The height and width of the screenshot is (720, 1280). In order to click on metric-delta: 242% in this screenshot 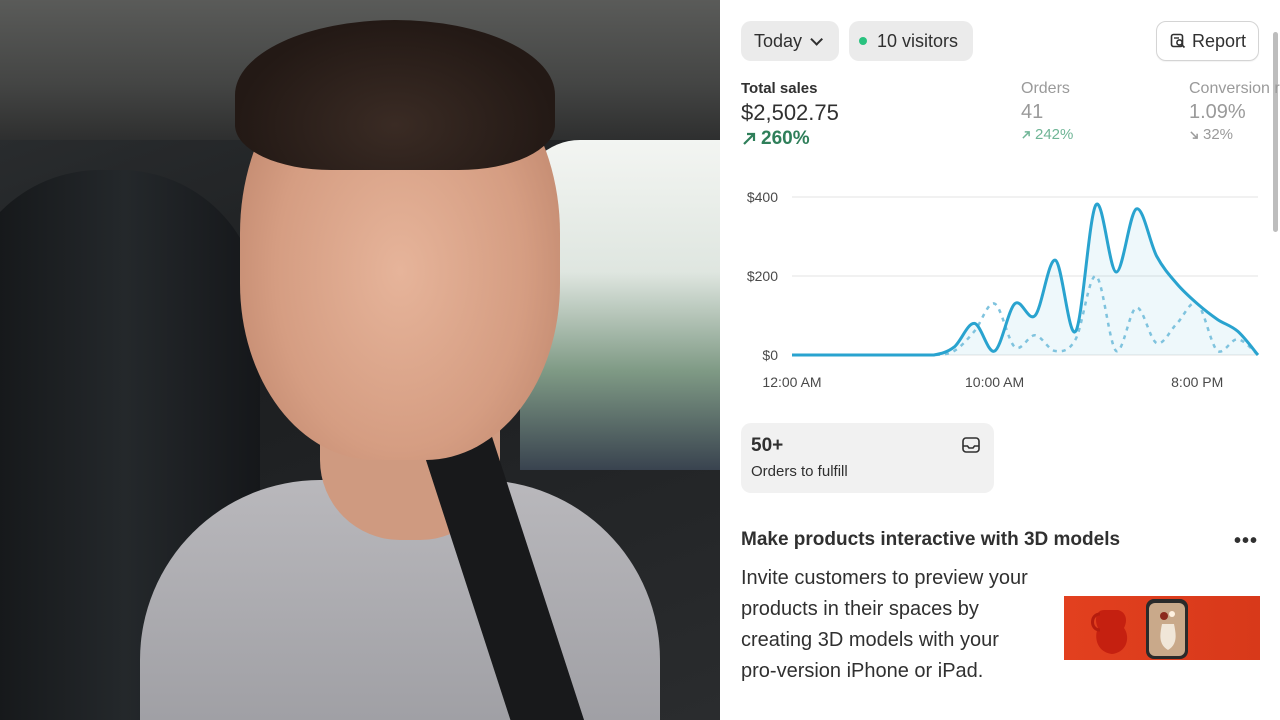, I will do `click(1047, 134)`.